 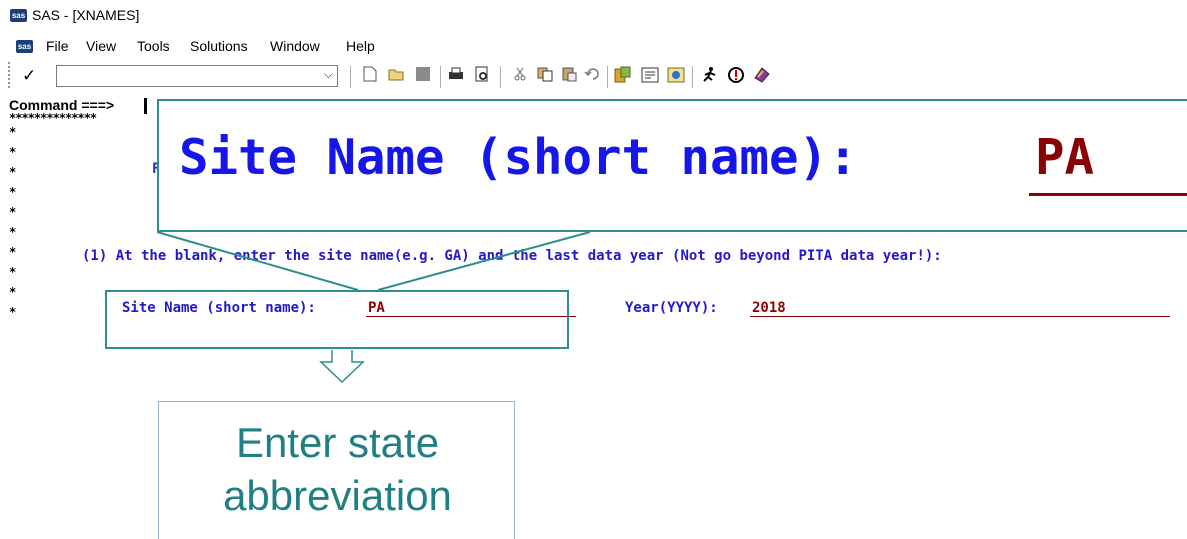 I want to click on site-name-highlight, so click(x=337, y=319).